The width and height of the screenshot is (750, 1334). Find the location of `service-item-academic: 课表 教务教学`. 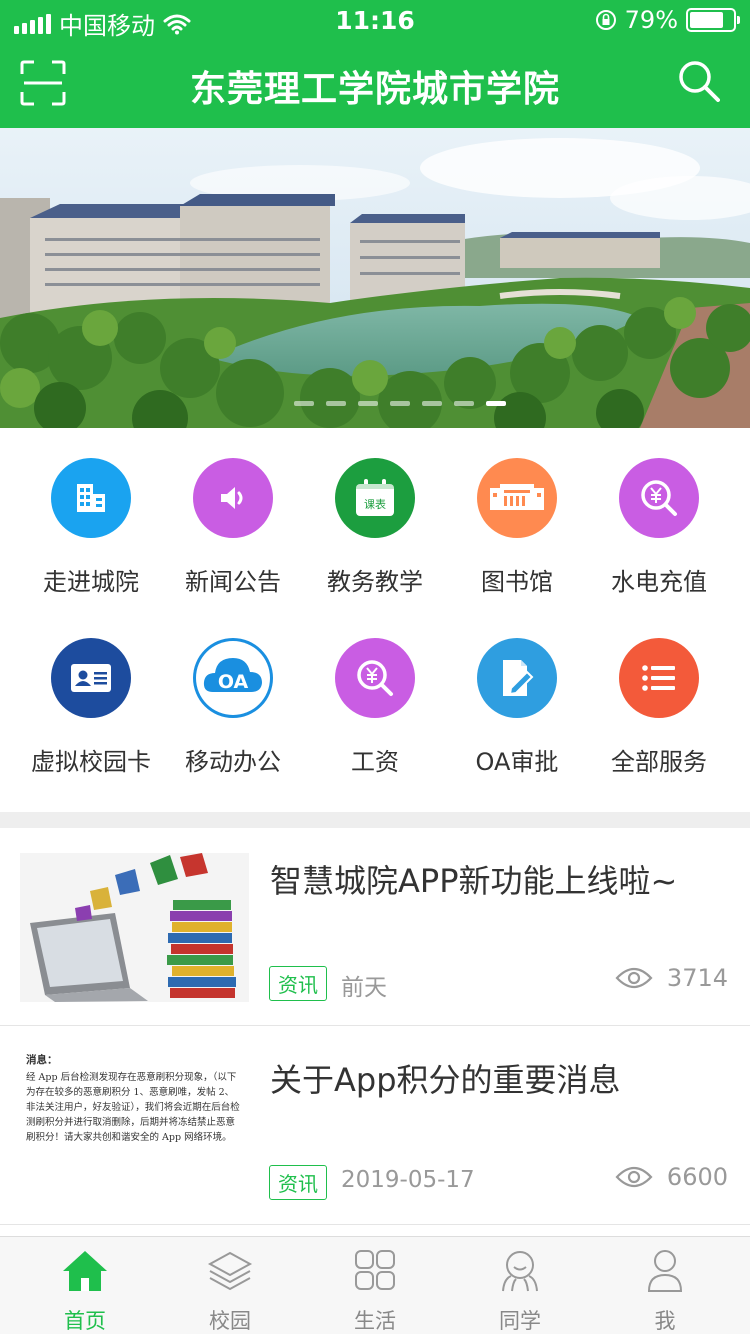

service-item-academic: 课表 教务教学 is located at coordinates (375, 527).